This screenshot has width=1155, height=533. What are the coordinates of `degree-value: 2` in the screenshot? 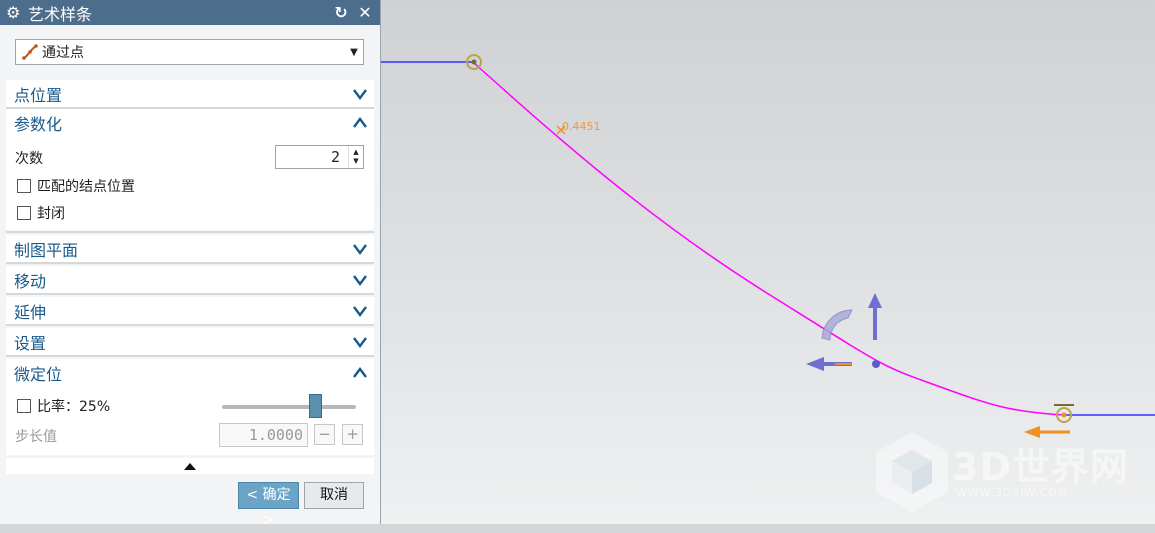 It's located at (312, 157).